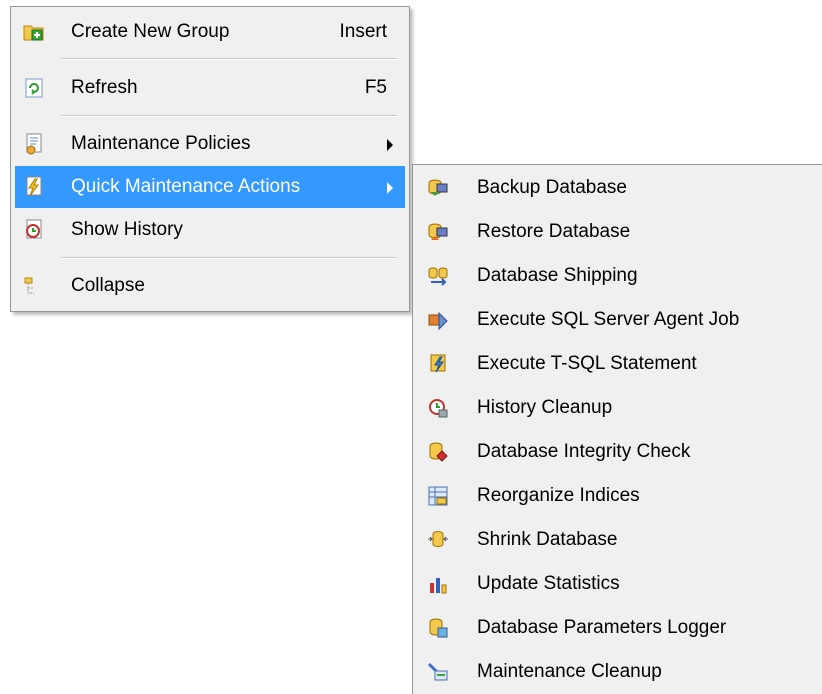  I want to click on submenu-item-label: History Cleanup, so click(545, 407).